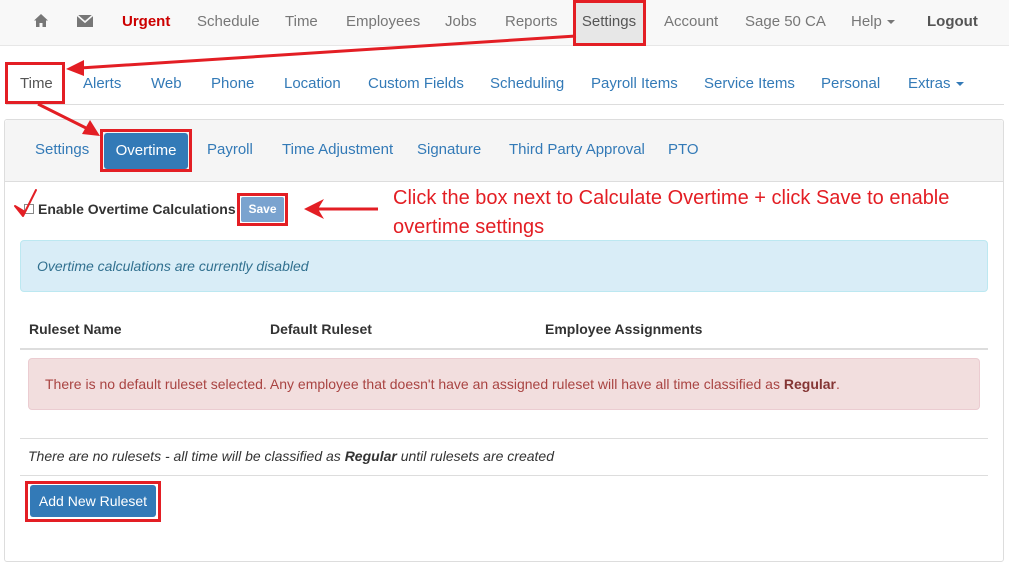  I want to click on highlight-add-ruleset, so click(93, 501).